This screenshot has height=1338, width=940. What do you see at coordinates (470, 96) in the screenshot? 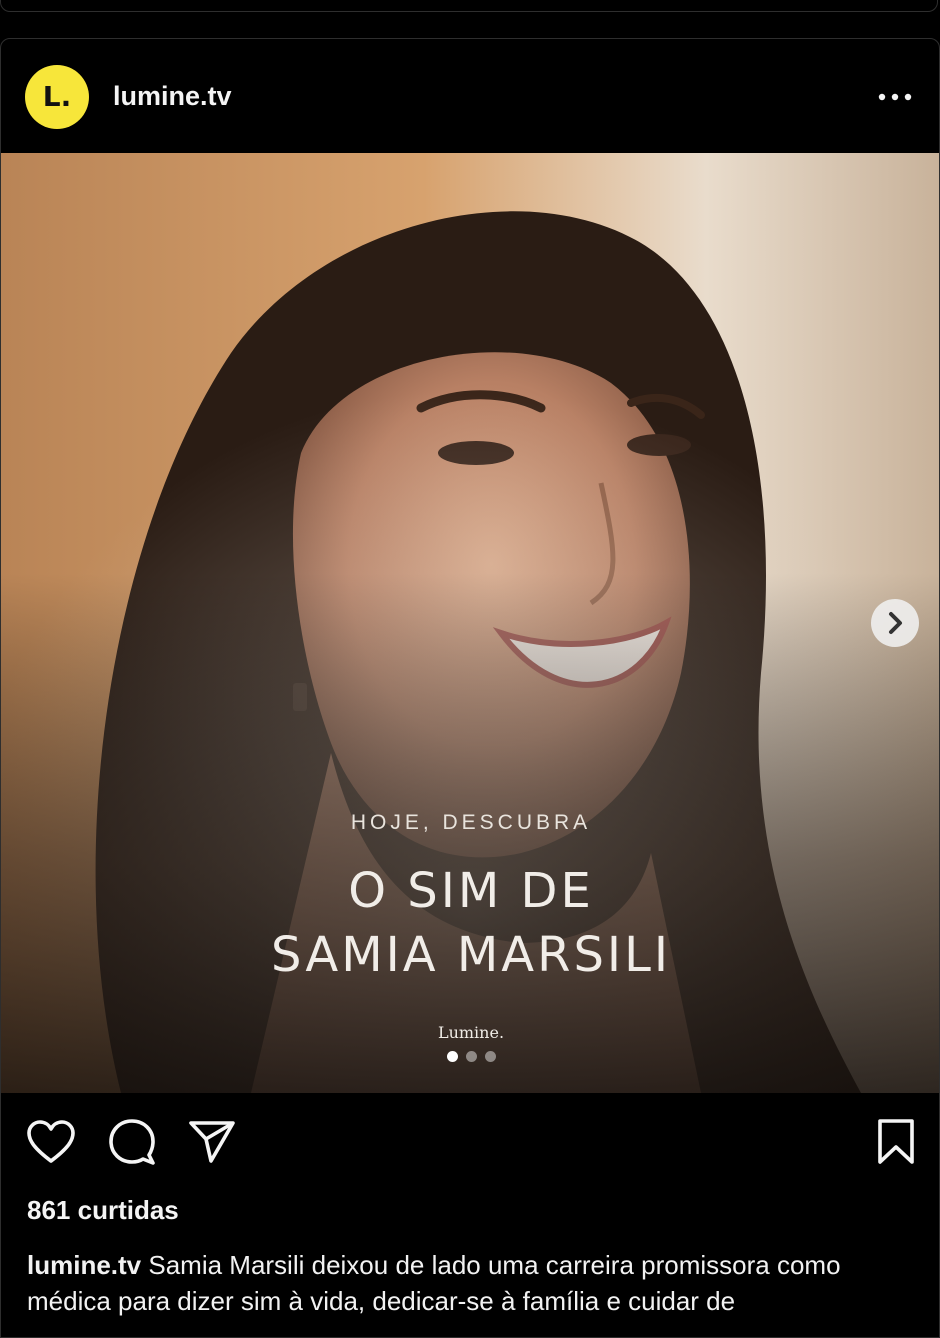
I see `post-header: L. lumine.tv` at bounding box center [470, 96].